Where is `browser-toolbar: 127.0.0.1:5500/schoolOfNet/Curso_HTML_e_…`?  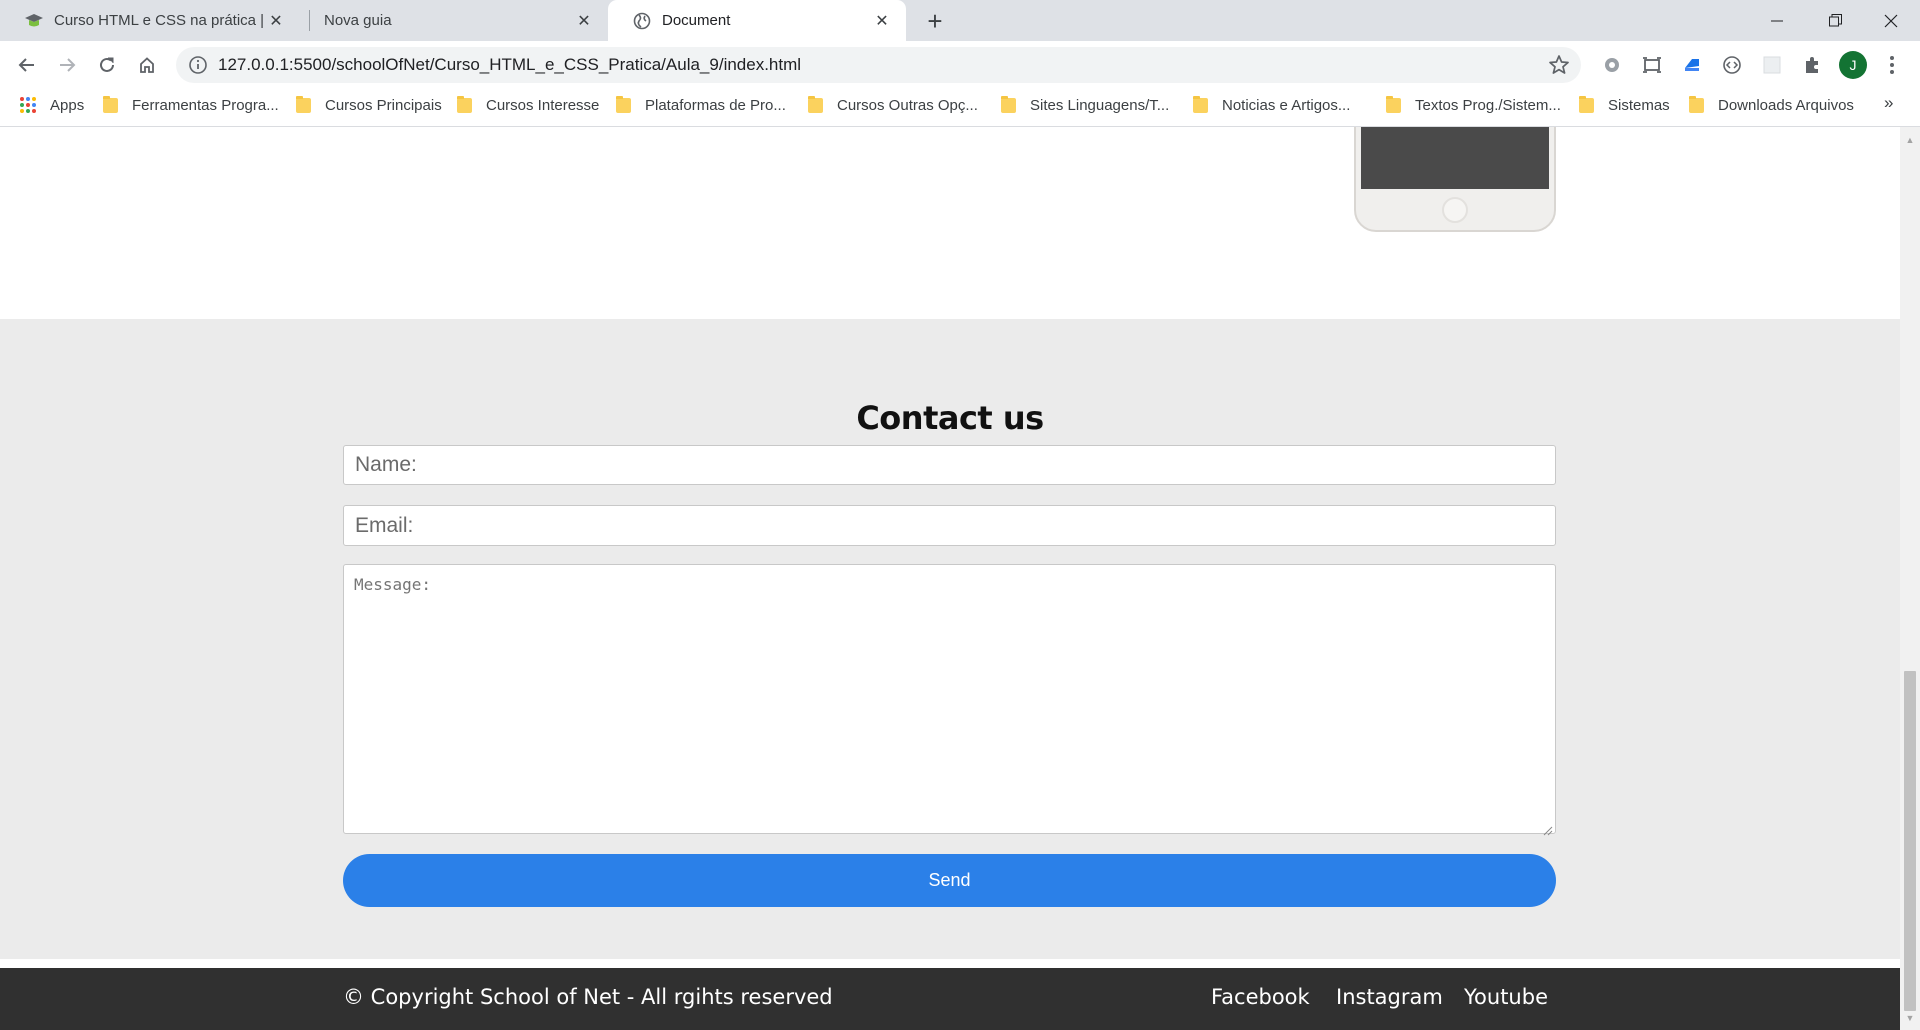
browser-toolbar: 127.0.0.1:5500/schoolOfNet/Curso_HTML_e_… is located at coordinates (960, 65).